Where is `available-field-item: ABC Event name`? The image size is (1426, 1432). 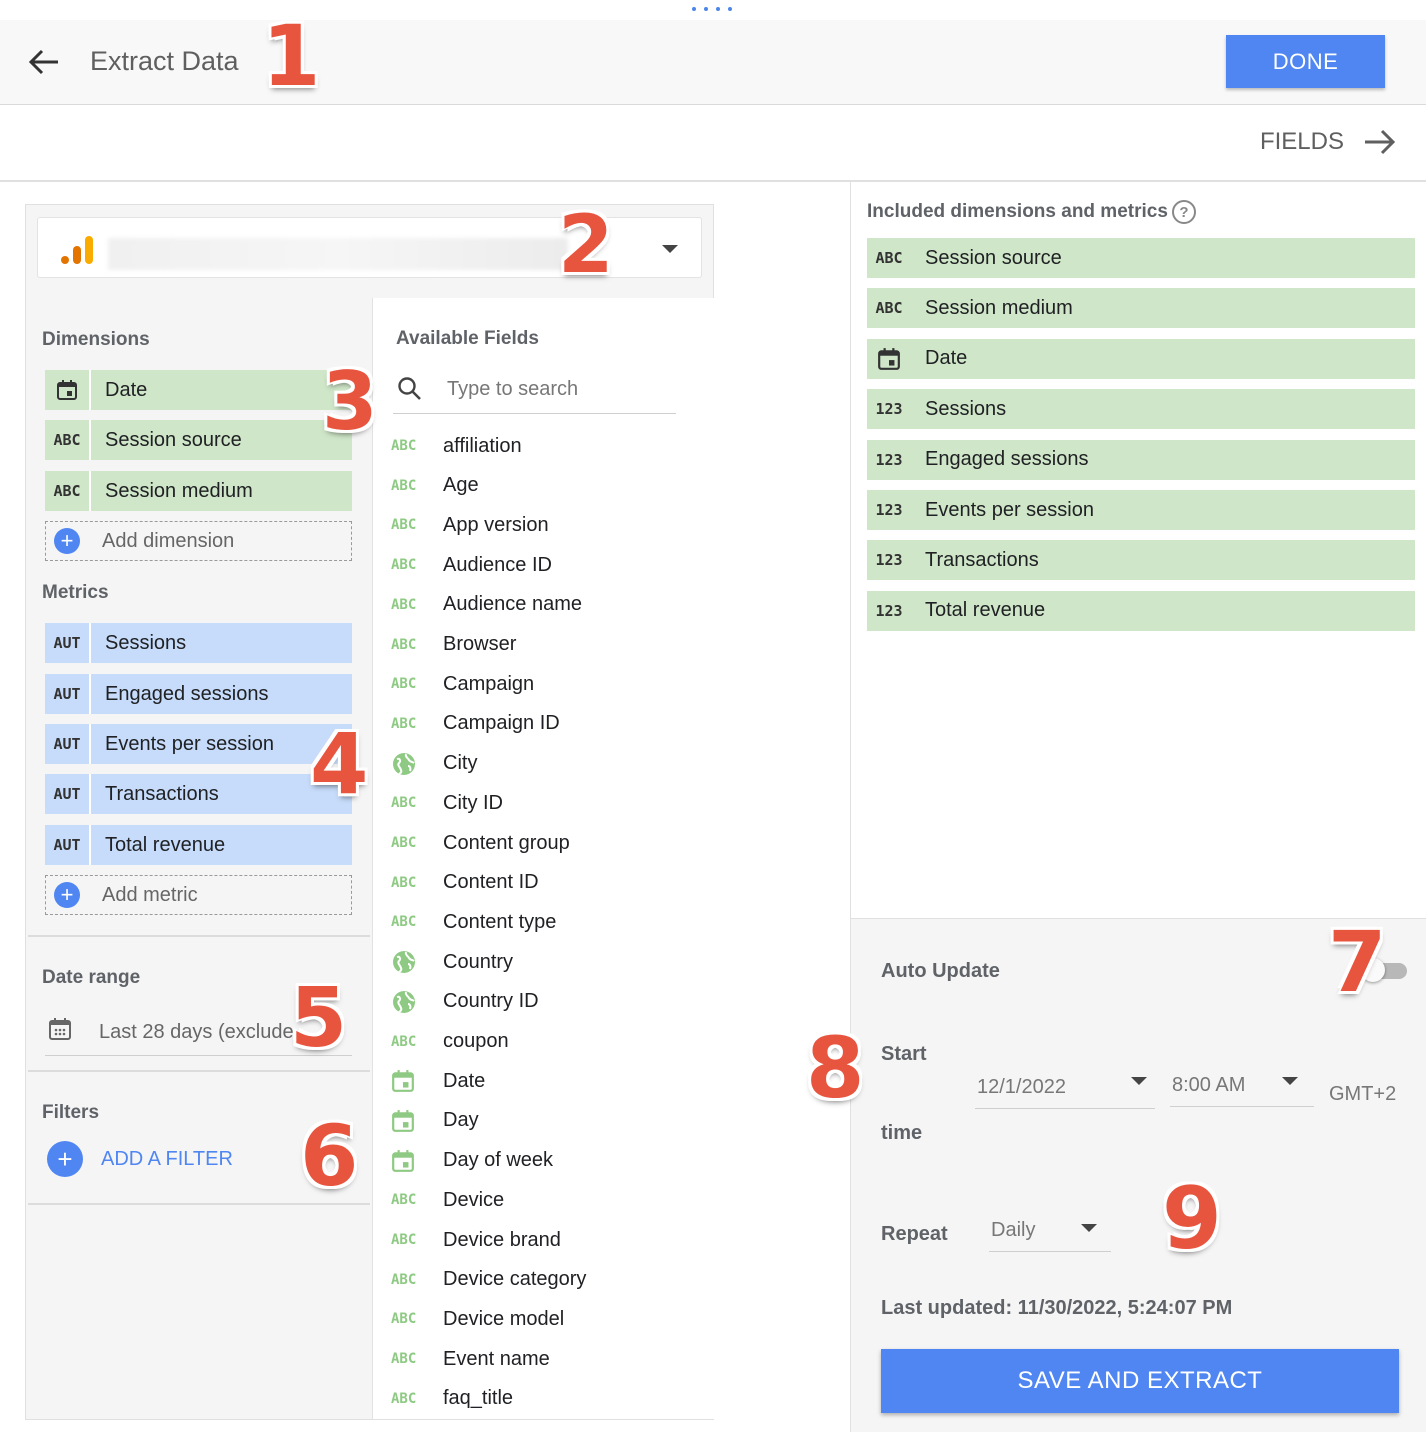
available-field-item: ABC Event name is located at coordinates (543, 1359).